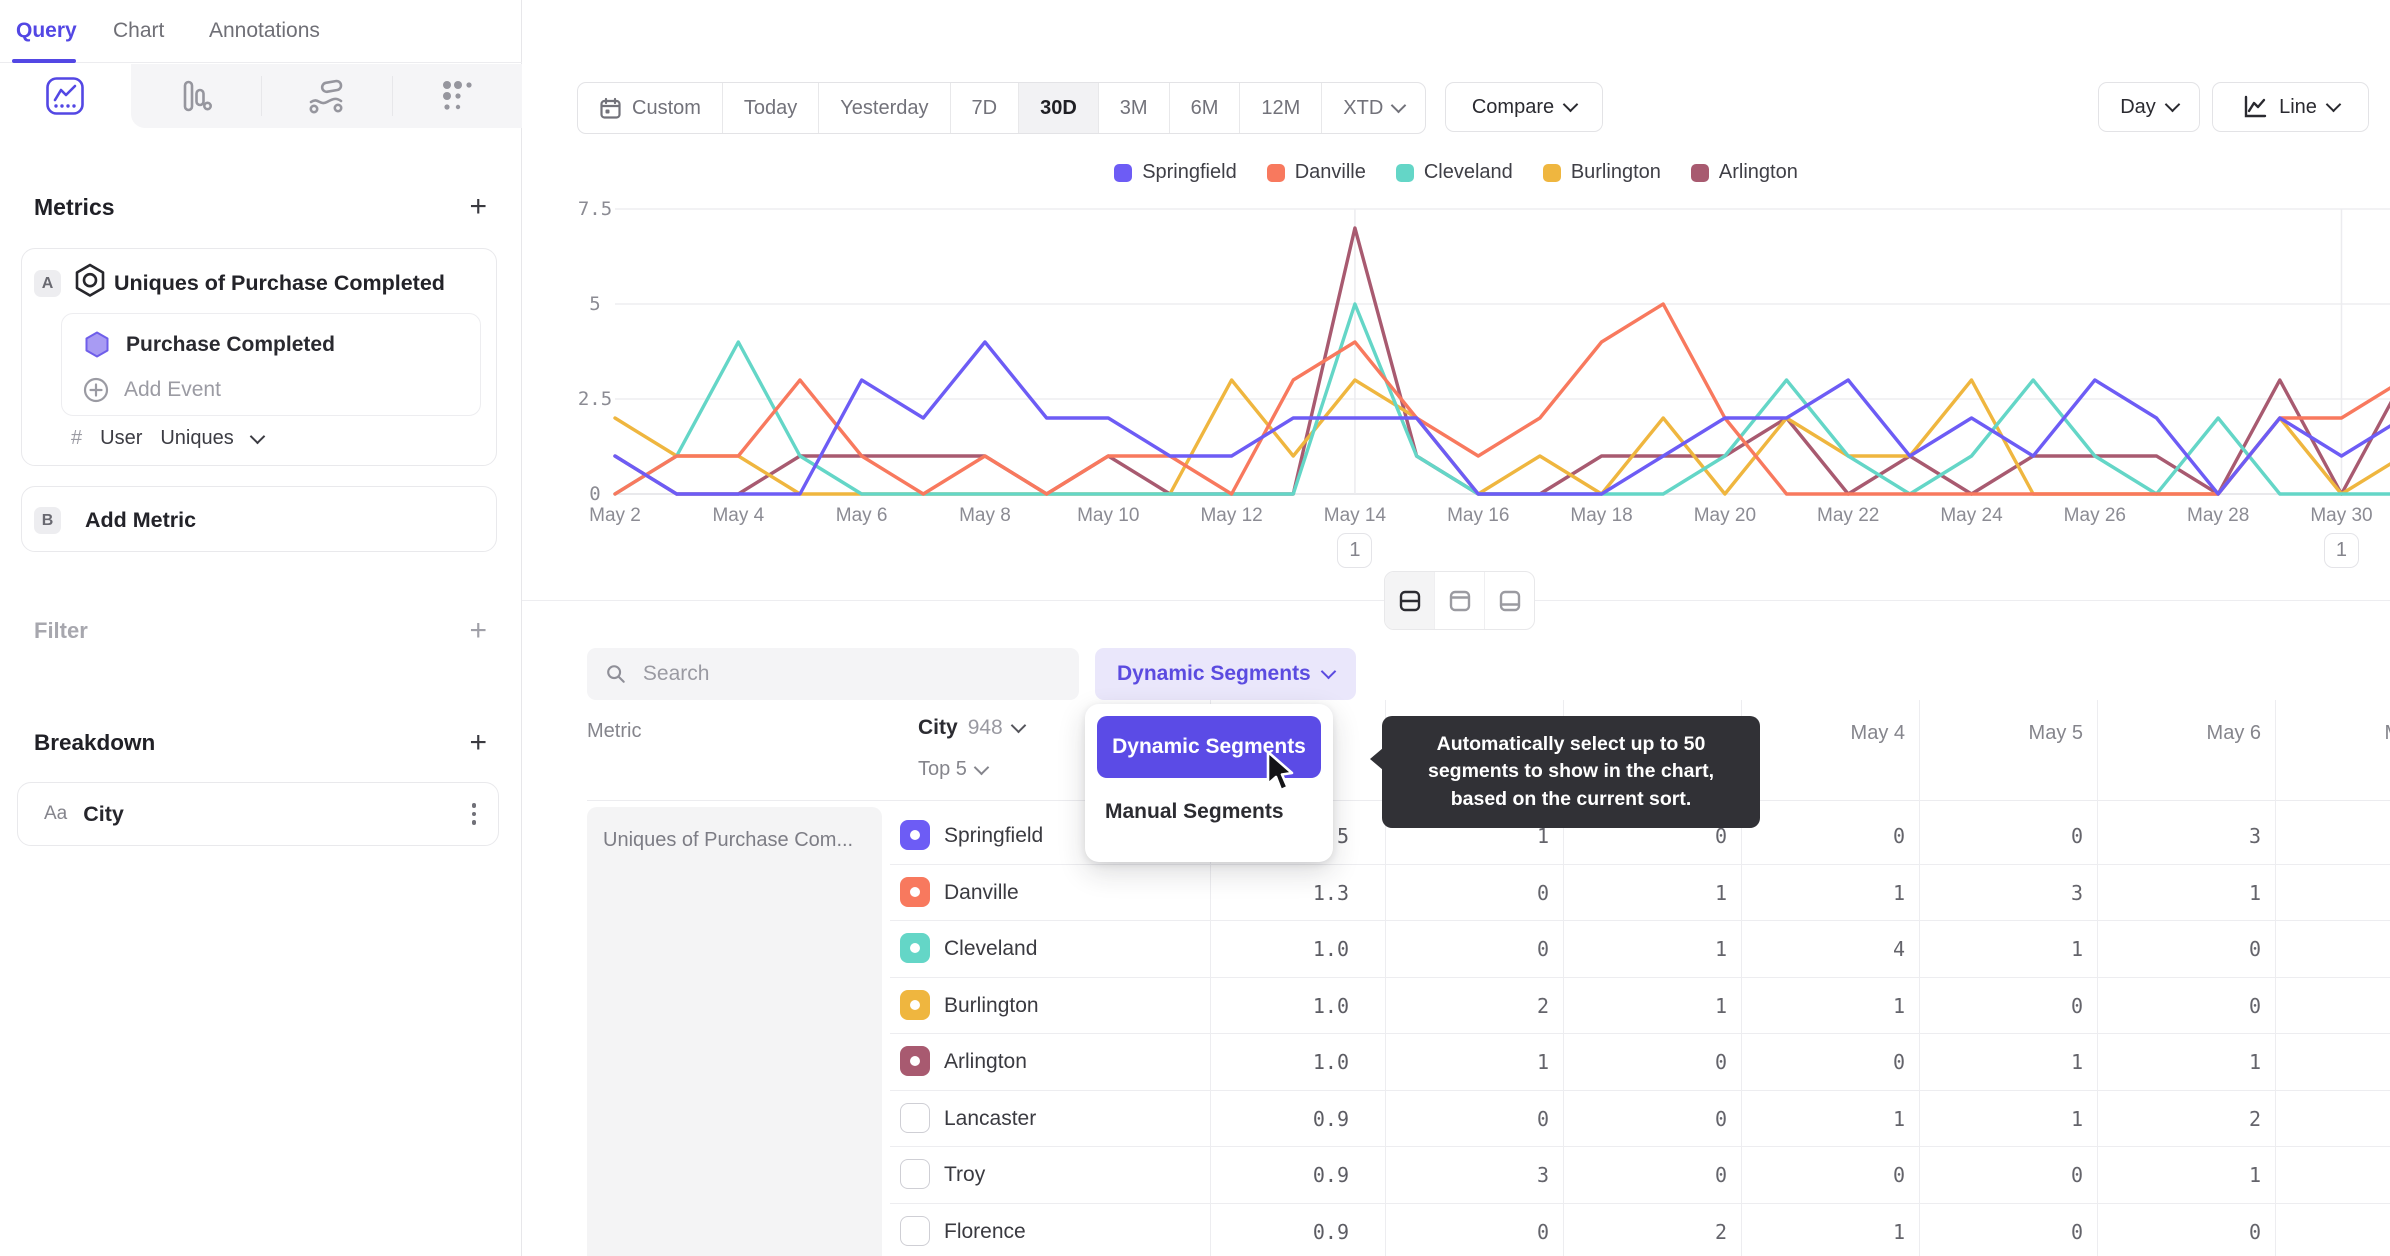 The width and height of the screenshot is (2390, 1256). I want to click on layout-toggle-top-bar, so click(1459, 600).